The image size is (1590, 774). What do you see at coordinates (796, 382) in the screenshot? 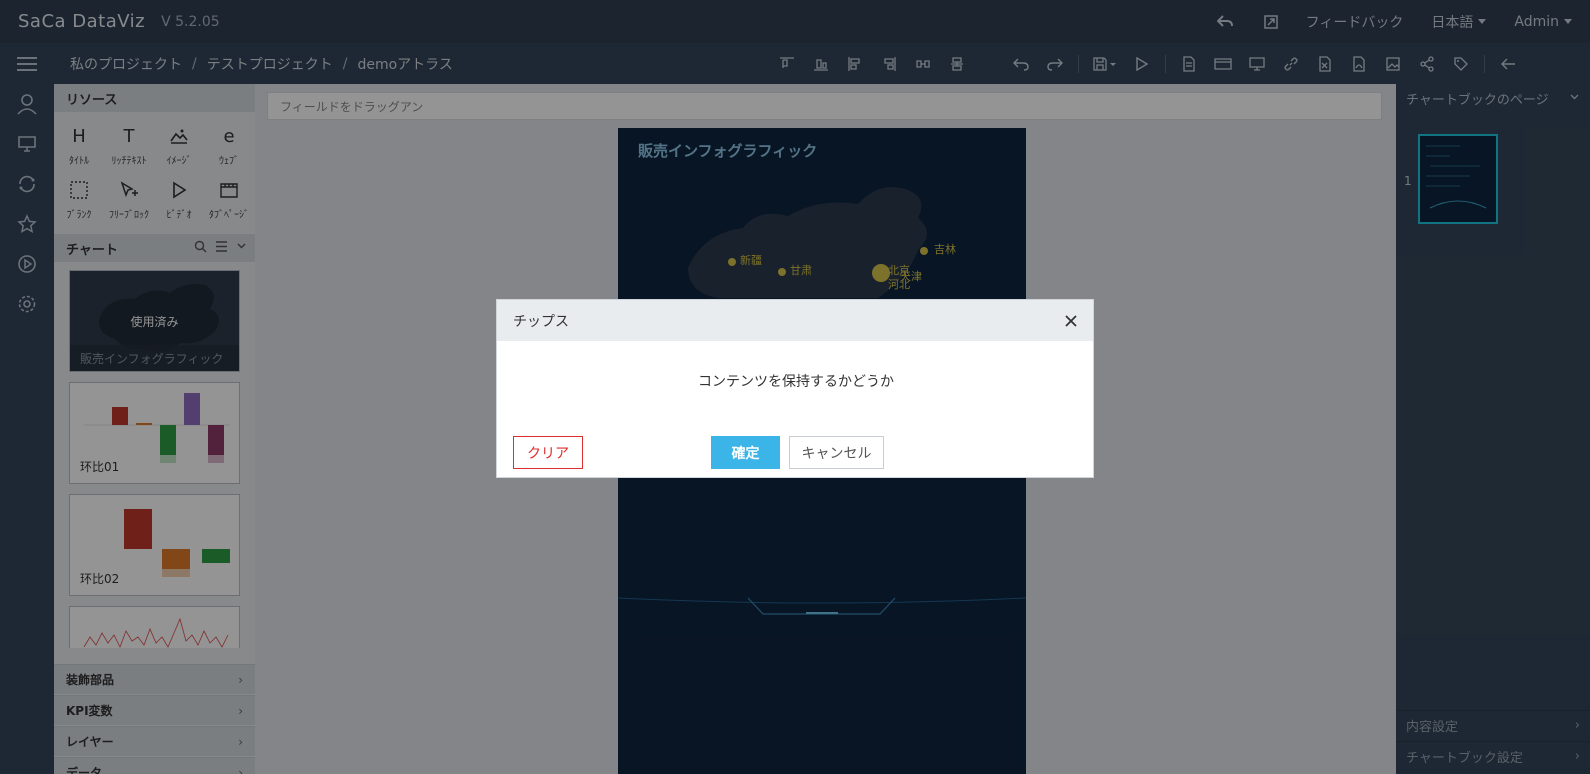
I see `dialog-message: コンテンツを保持するかどうか` at bounding box center [796, 382].